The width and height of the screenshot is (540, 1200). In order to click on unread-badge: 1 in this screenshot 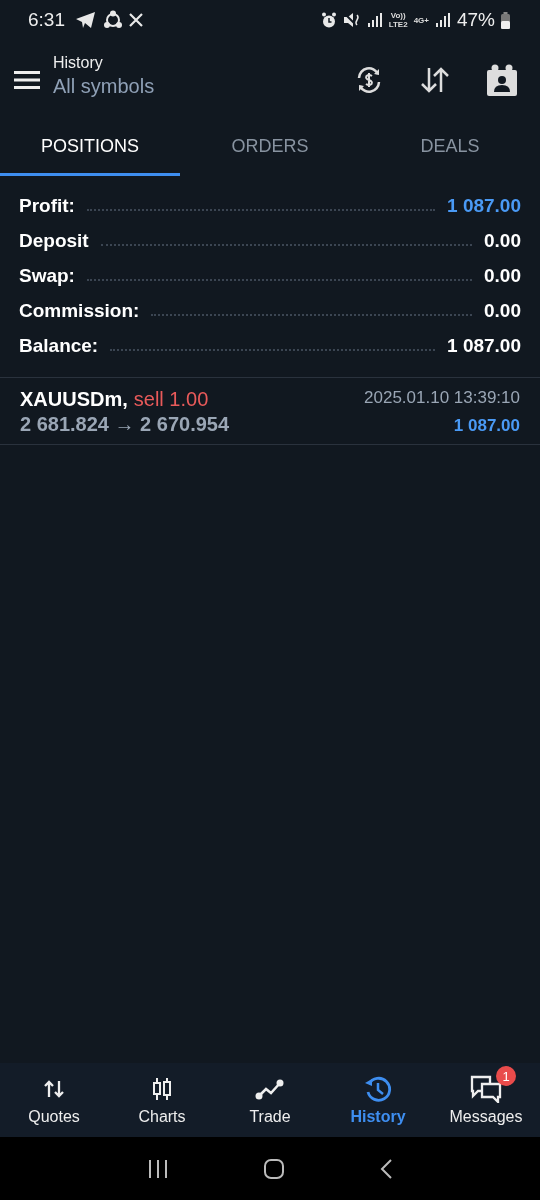, I will do `click(506, 1076)`.